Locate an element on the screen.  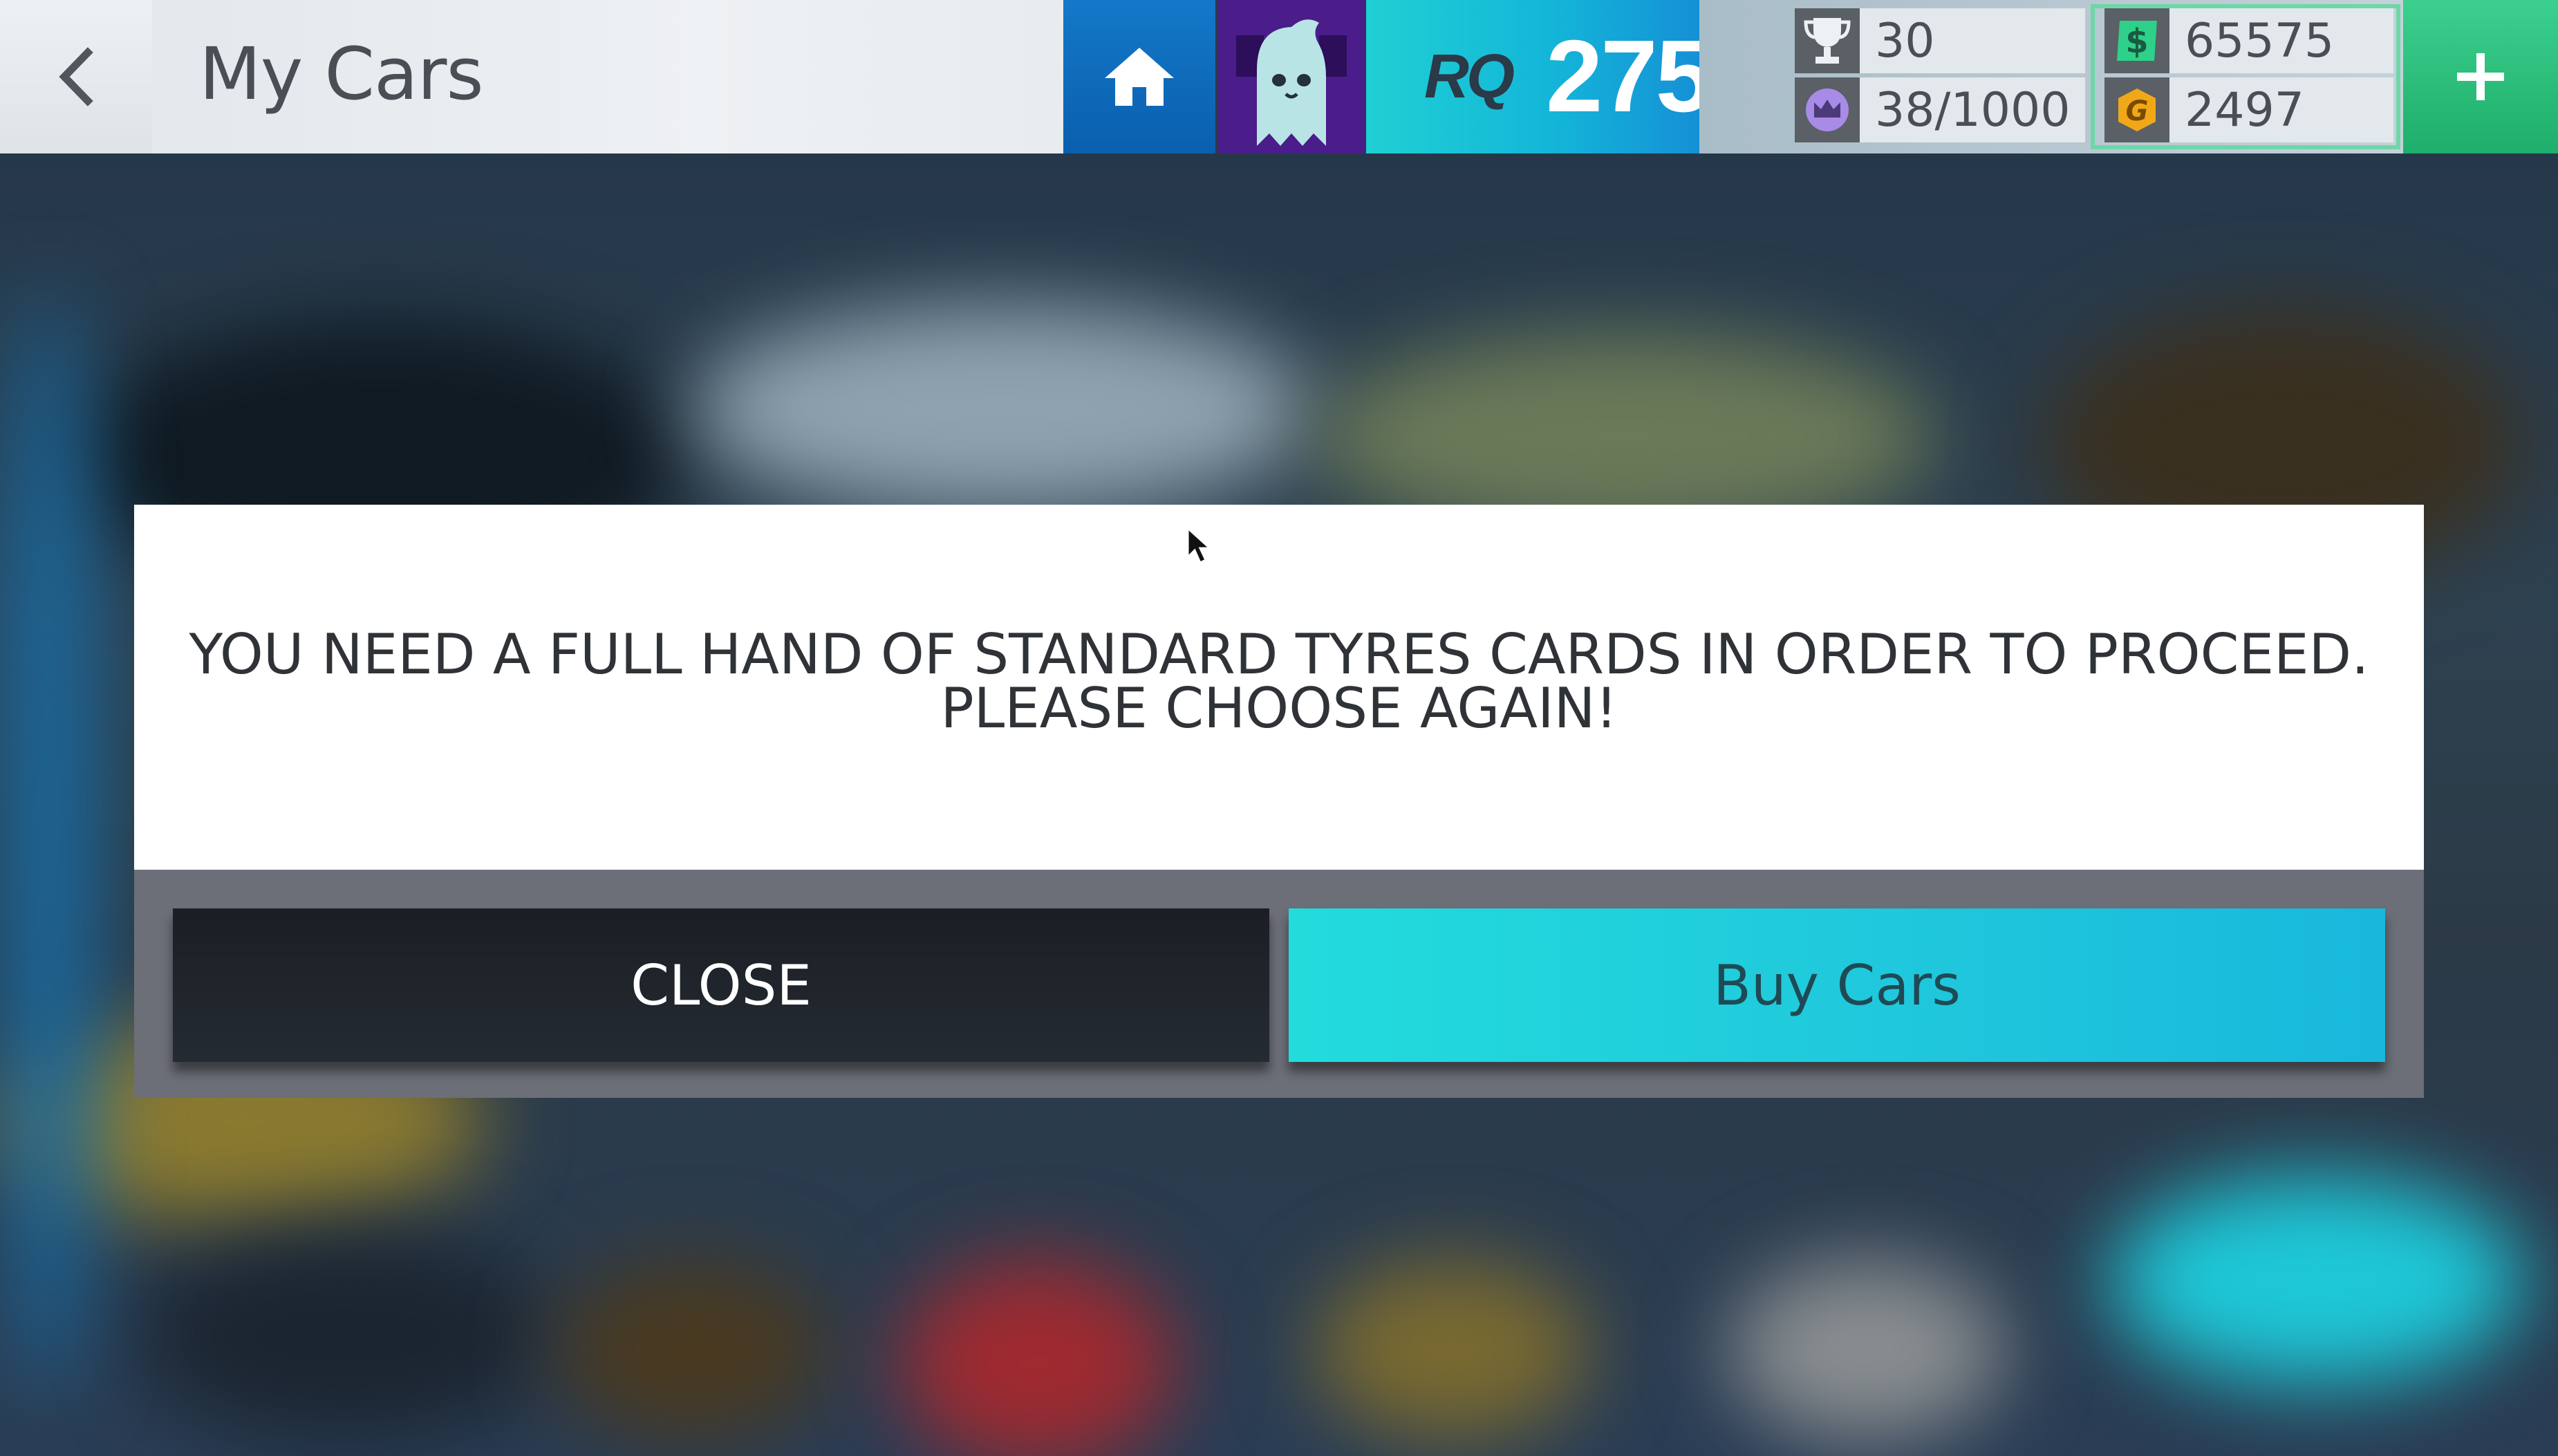
svg-text: G is located at coordinates (2137, 111).